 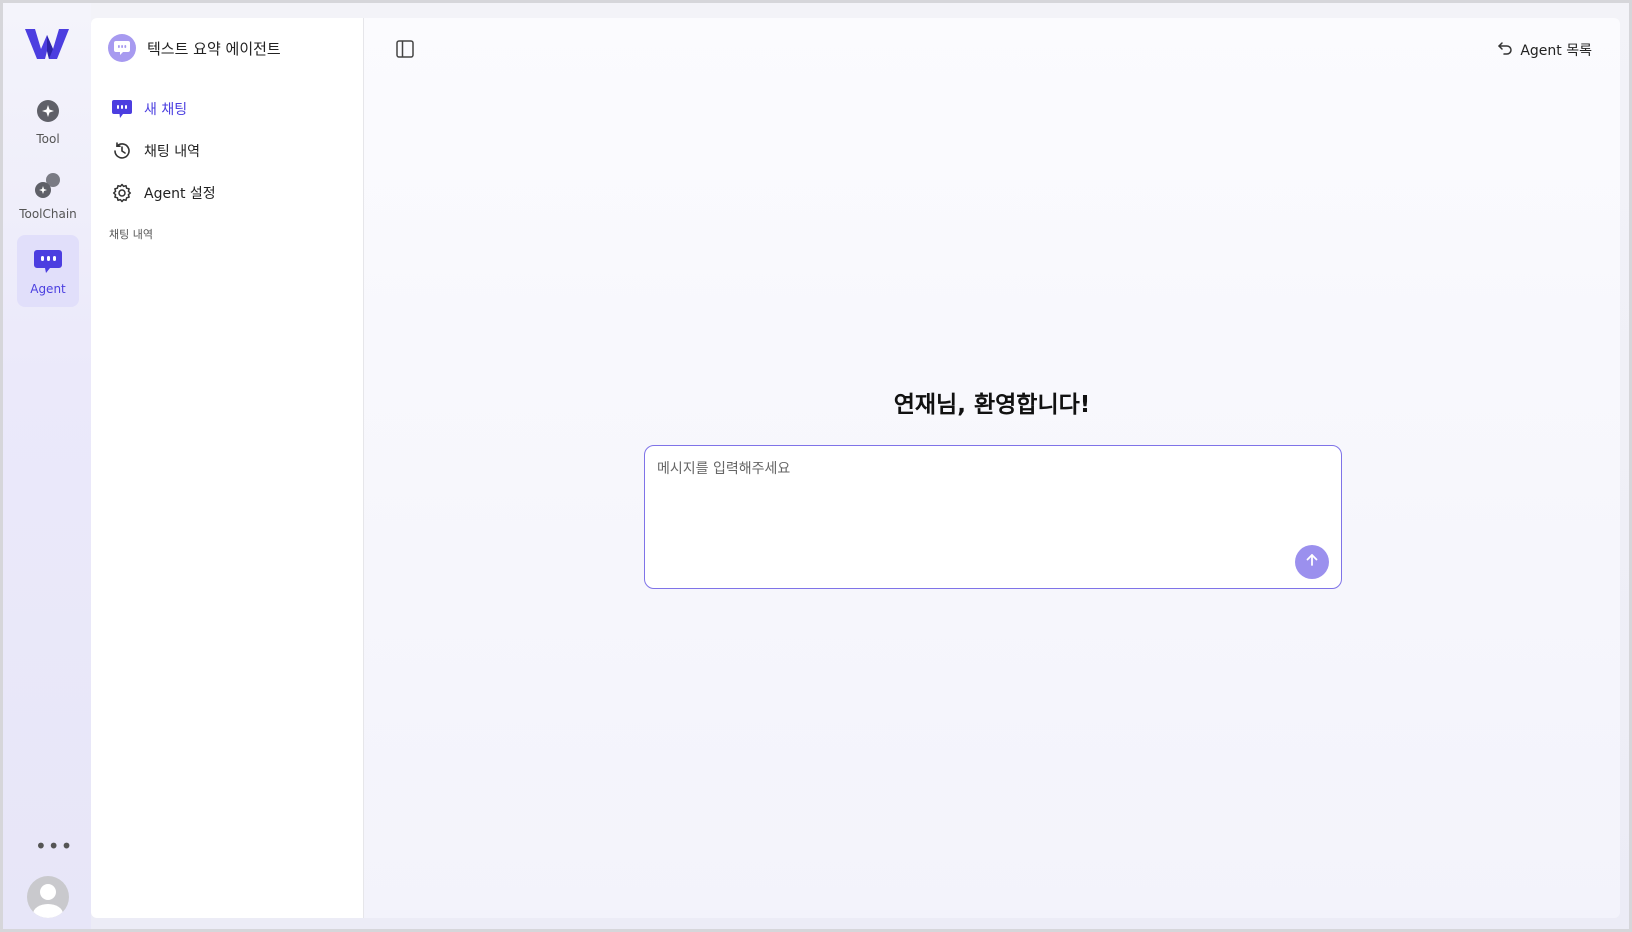 What do you see at coordinates (992, 405) in the screenshot?
I see `welcome-heading: 연재님, 환영합니다!` at bounding box center [992, 405].